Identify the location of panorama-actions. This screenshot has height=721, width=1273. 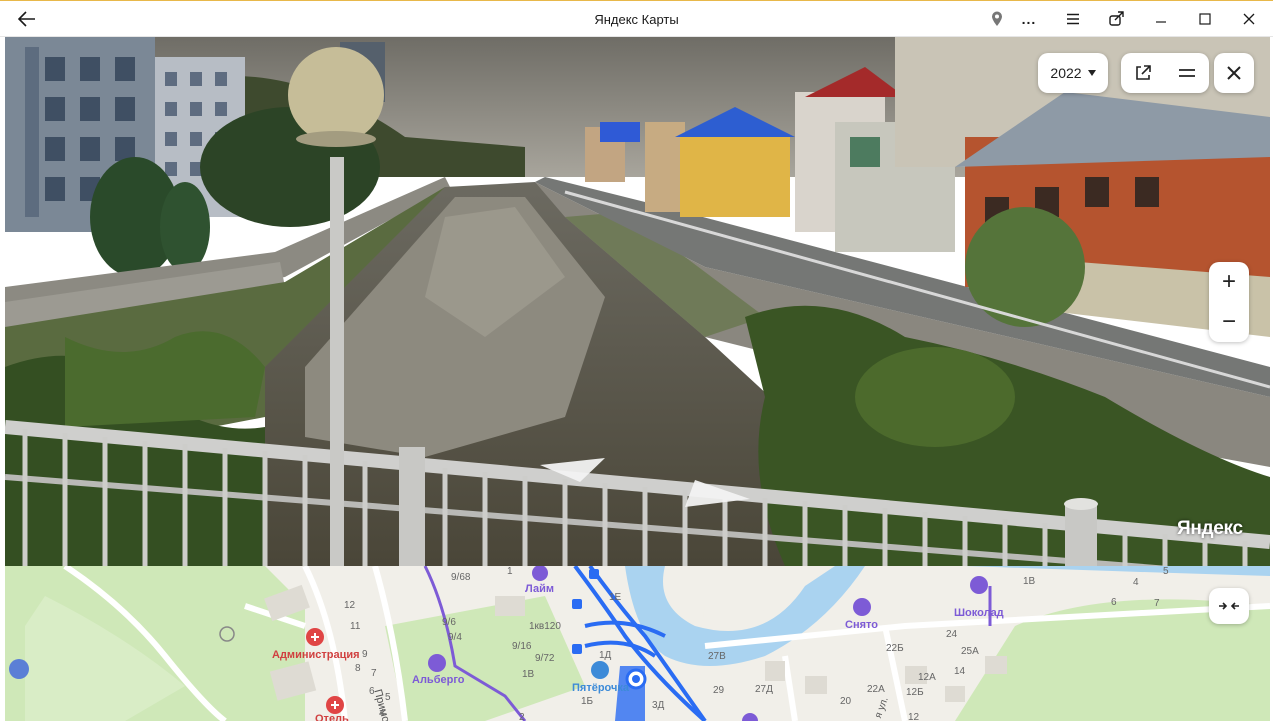
(1165, 73).